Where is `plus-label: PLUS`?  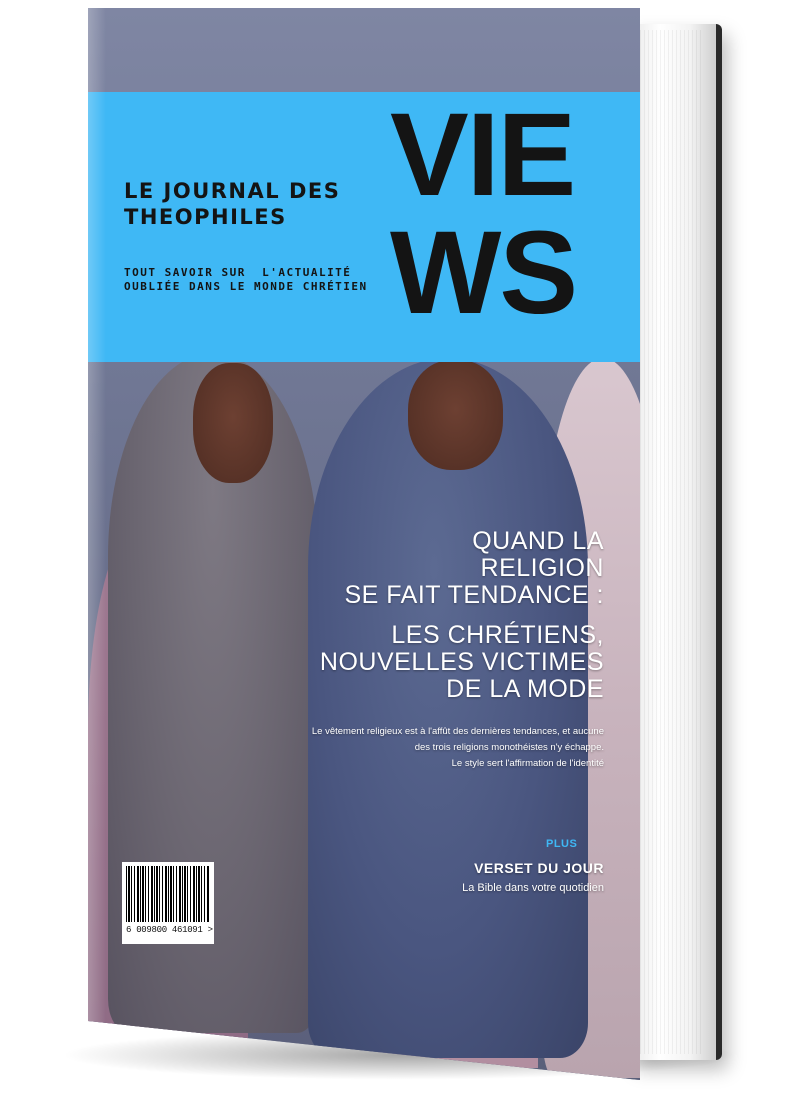 plus-label: PLUS is located at coordinates (562, 844).